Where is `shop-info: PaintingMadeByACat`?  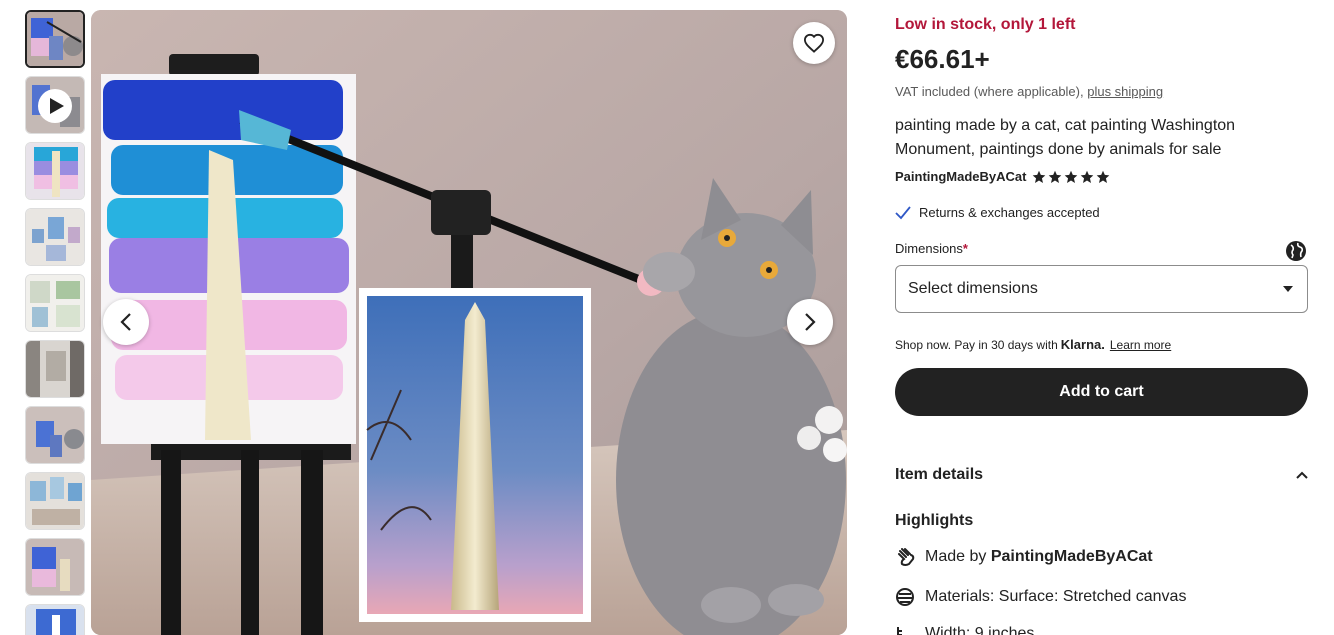 shop-info: PaintingMadeByACat is located at coordinates (1002, 176).